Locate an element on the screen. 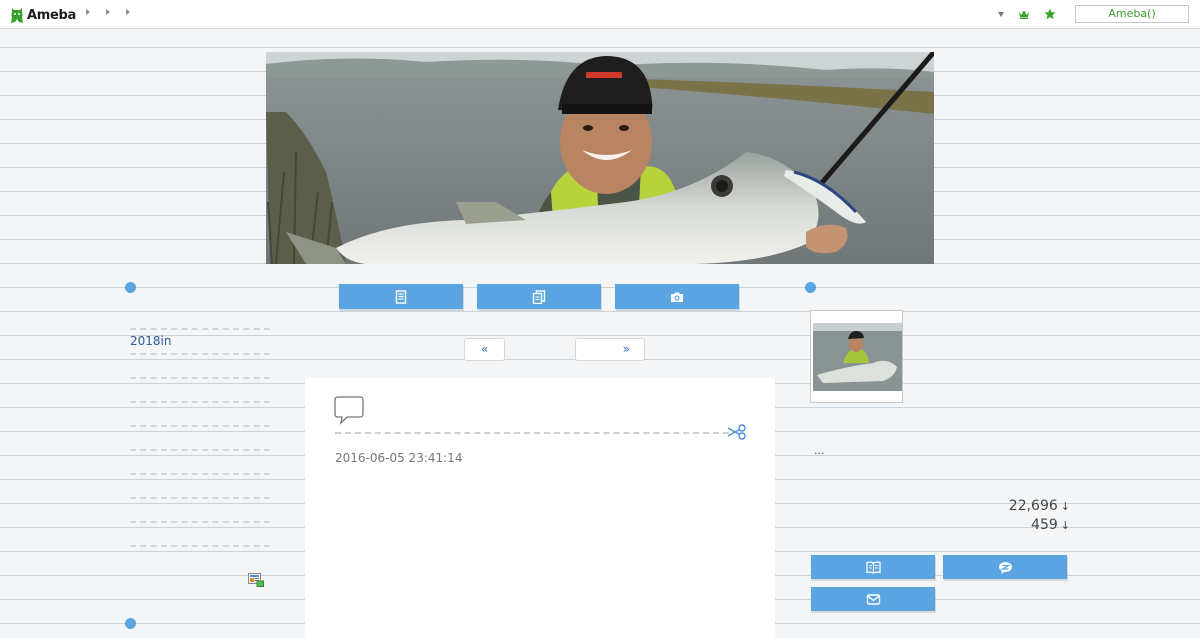 The image size is (1200, 638). crown-icon is located at coordinates (1024, 14).